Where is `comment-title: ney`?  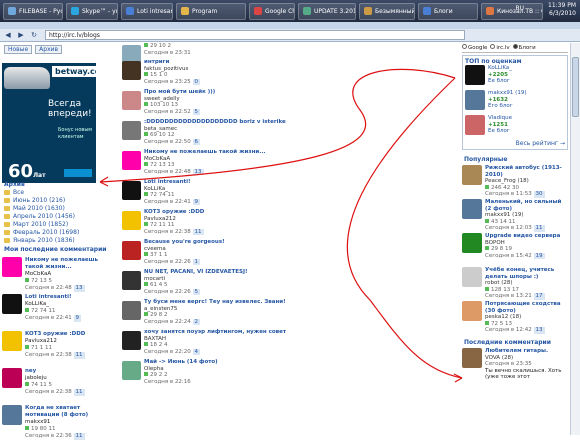
comment-title: ney is located at coordinates (55, 371).